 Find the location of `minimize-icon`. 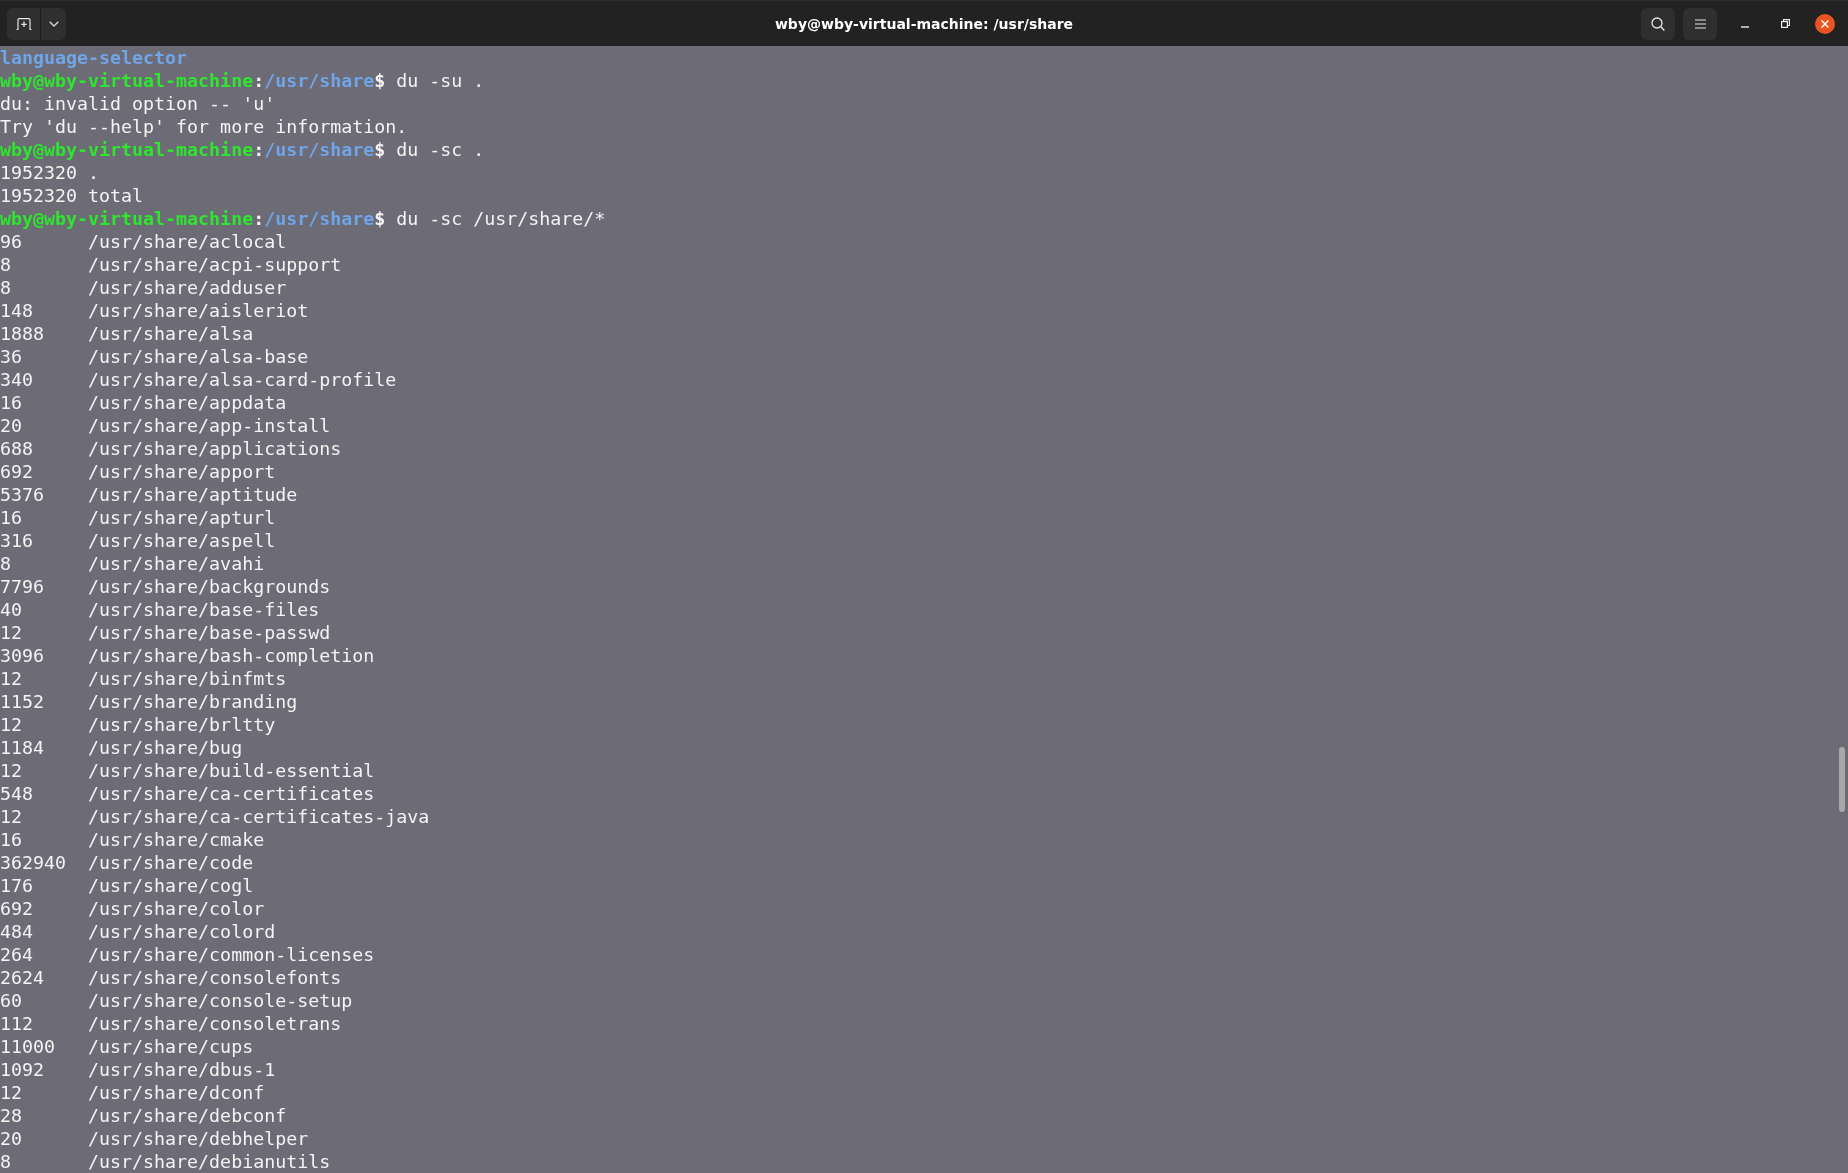

minimize-icon is located at coordinates (1745, 26).